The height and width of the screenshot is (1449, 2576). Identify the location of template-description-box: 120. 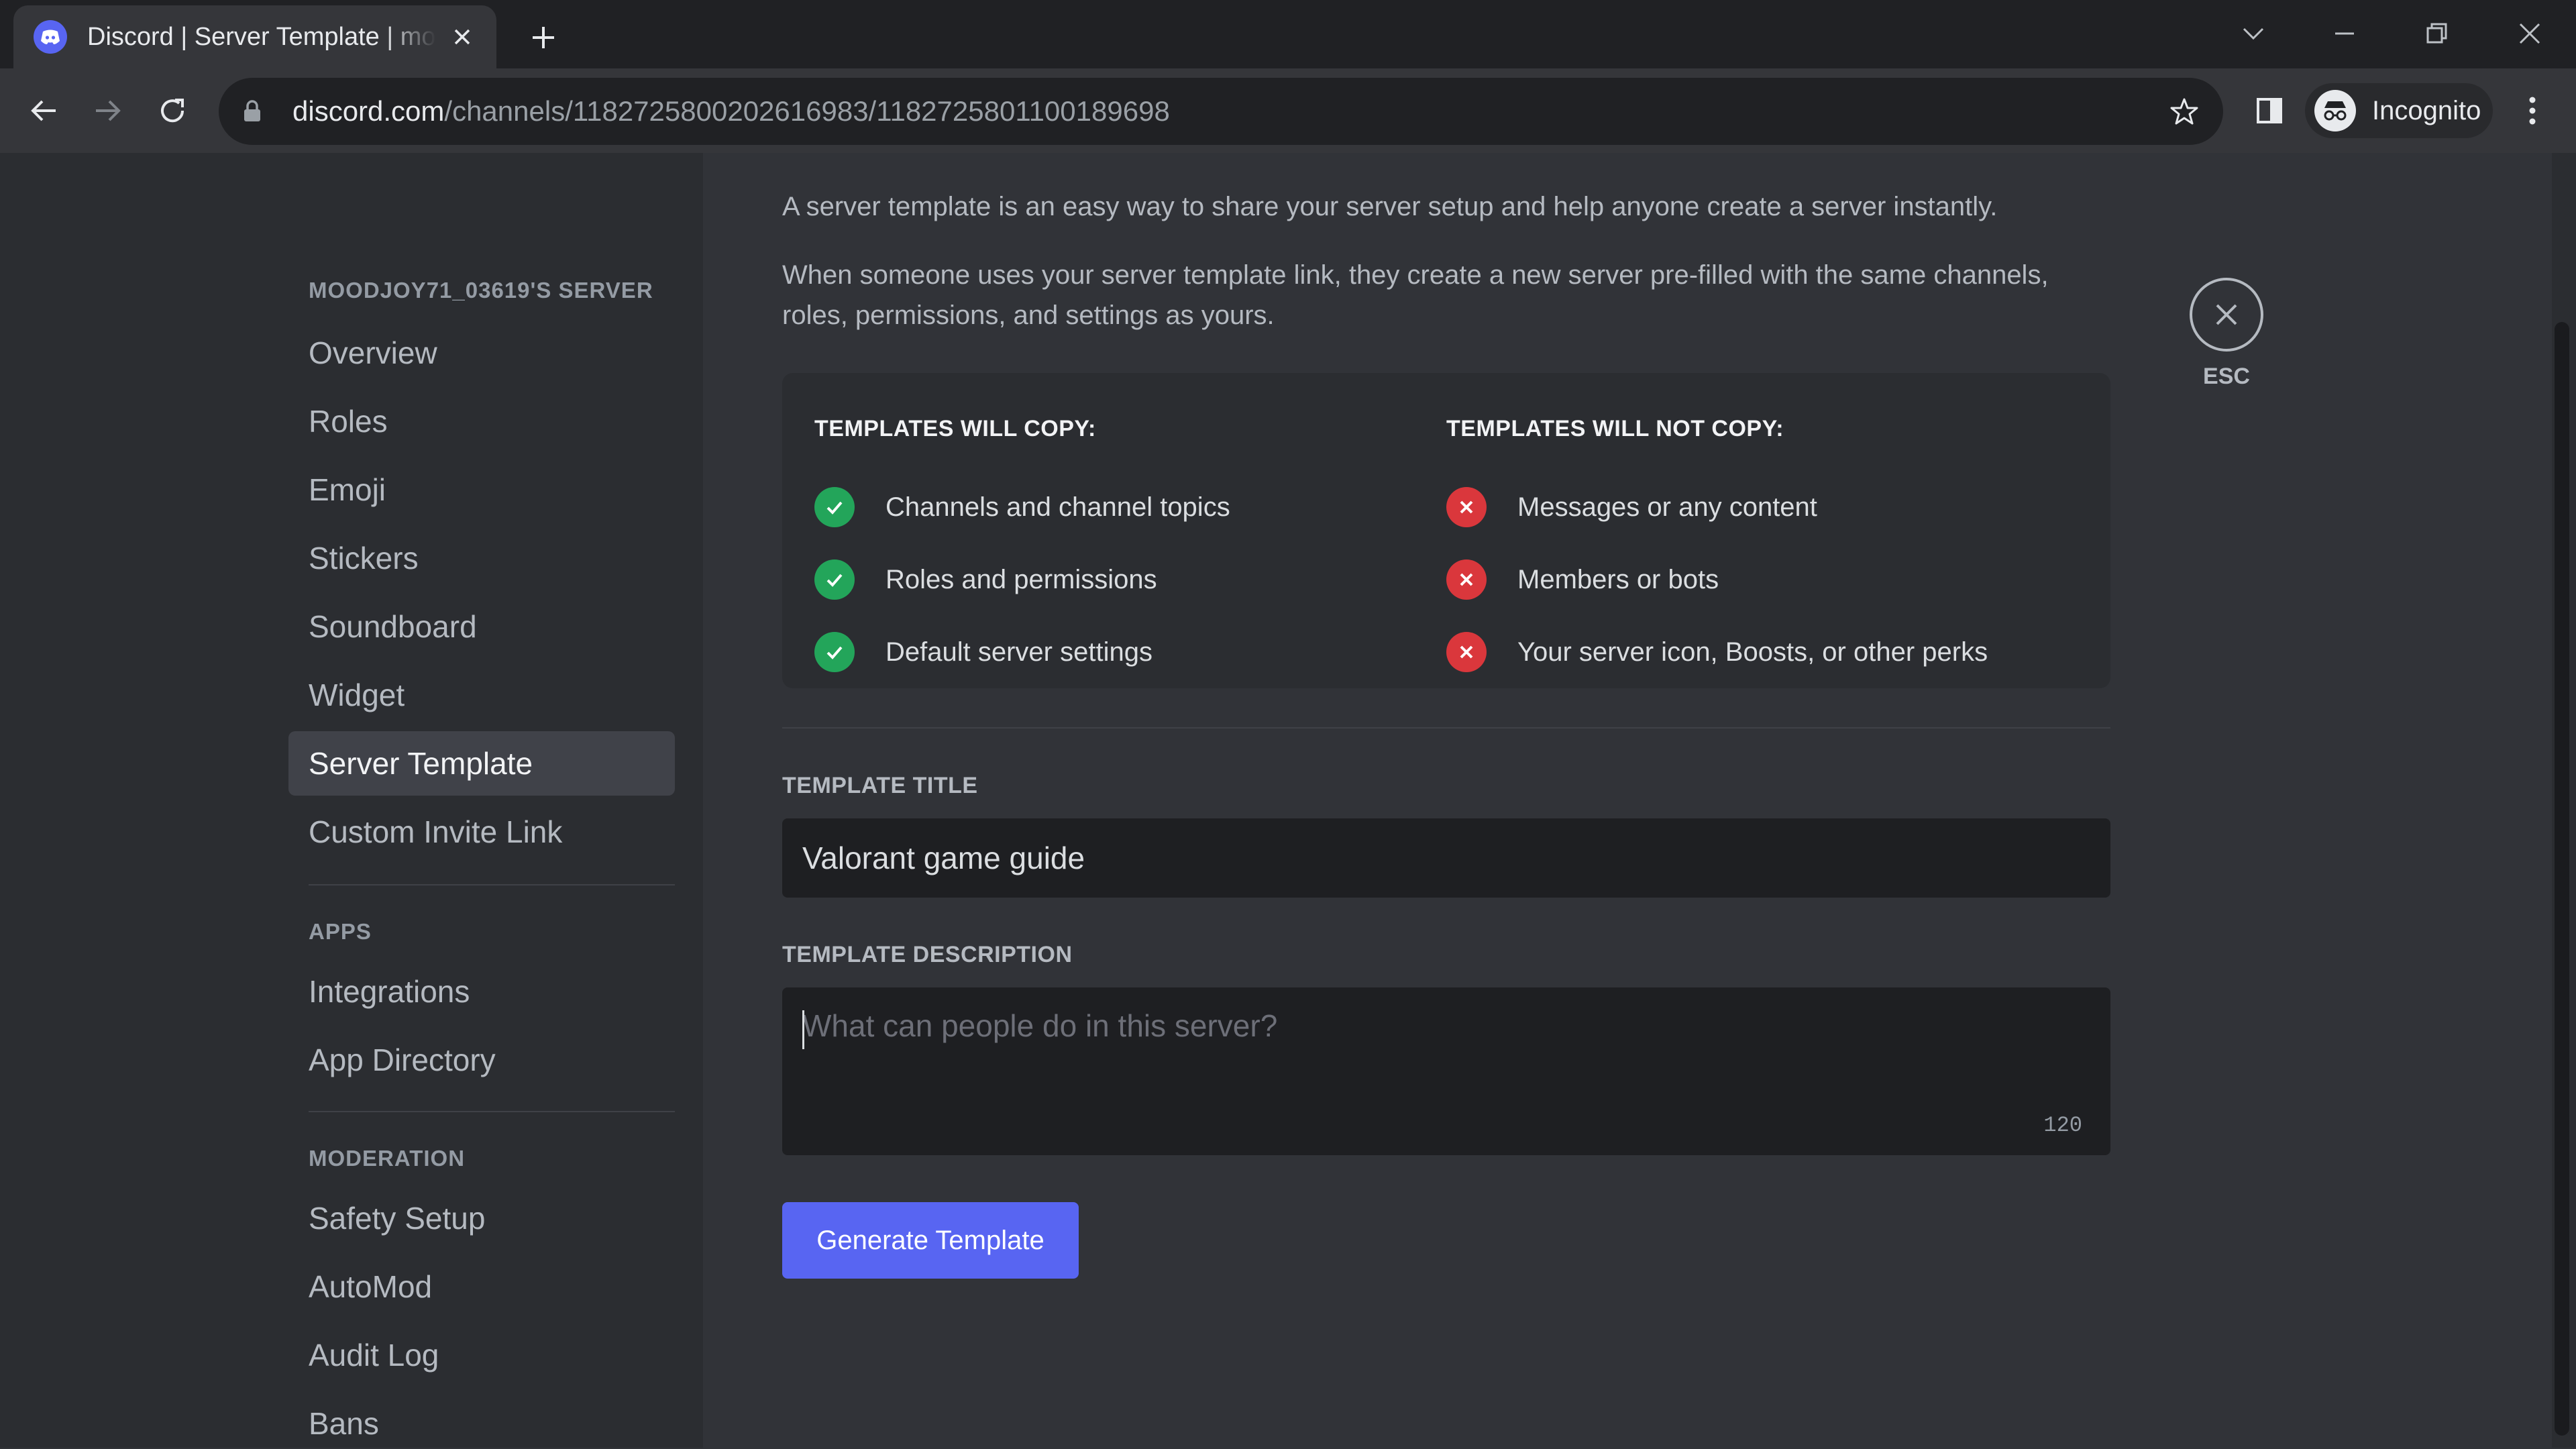
(1446, 1071).